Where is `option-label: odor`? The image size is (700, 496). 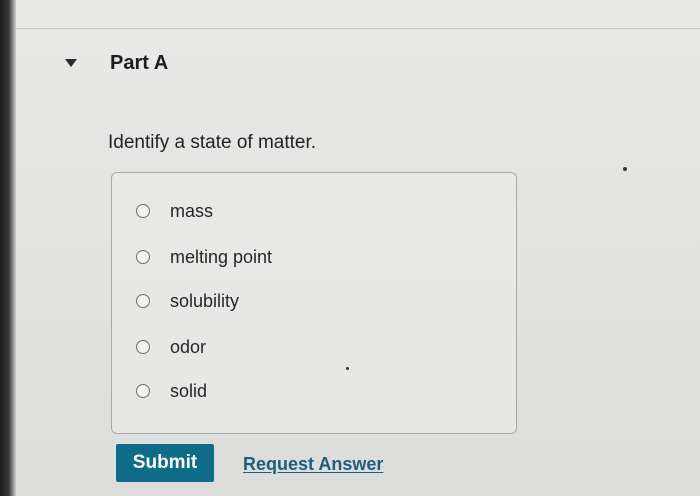 option-label: odor is located at coordinates (188, 346).